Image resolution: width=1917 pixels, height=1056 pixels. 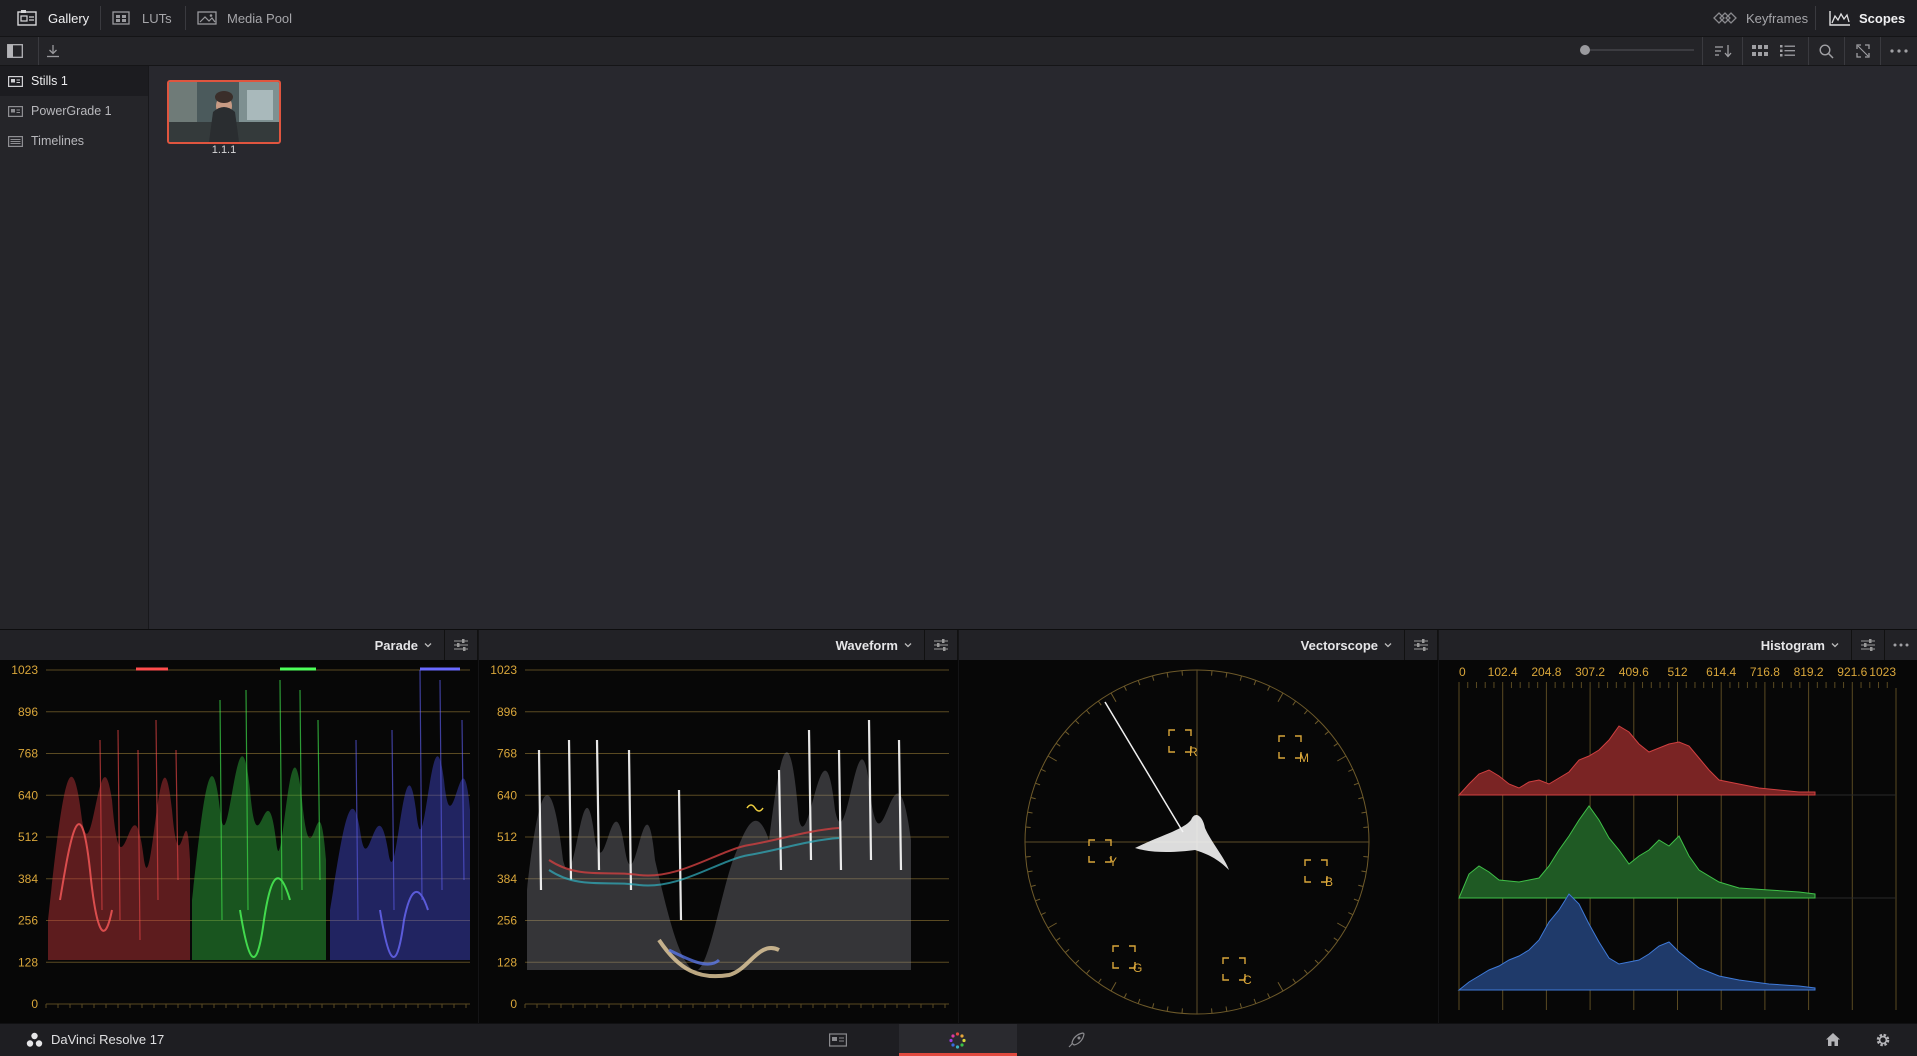 What do you see at coordinates (1637, 852) in the screenshot?
I see `histogram-green` at bounding box center [1637, 852].